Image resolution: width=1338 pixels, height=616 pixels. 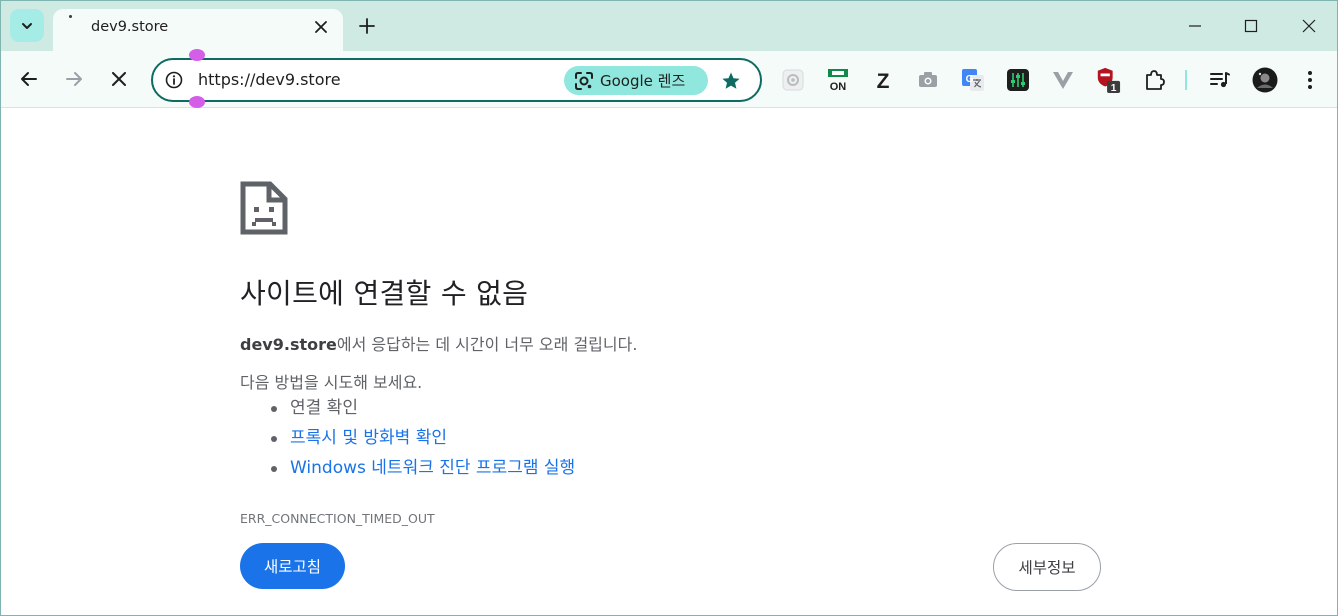 I want to click on text-caret-top-marker, so click(x=197, y=55).